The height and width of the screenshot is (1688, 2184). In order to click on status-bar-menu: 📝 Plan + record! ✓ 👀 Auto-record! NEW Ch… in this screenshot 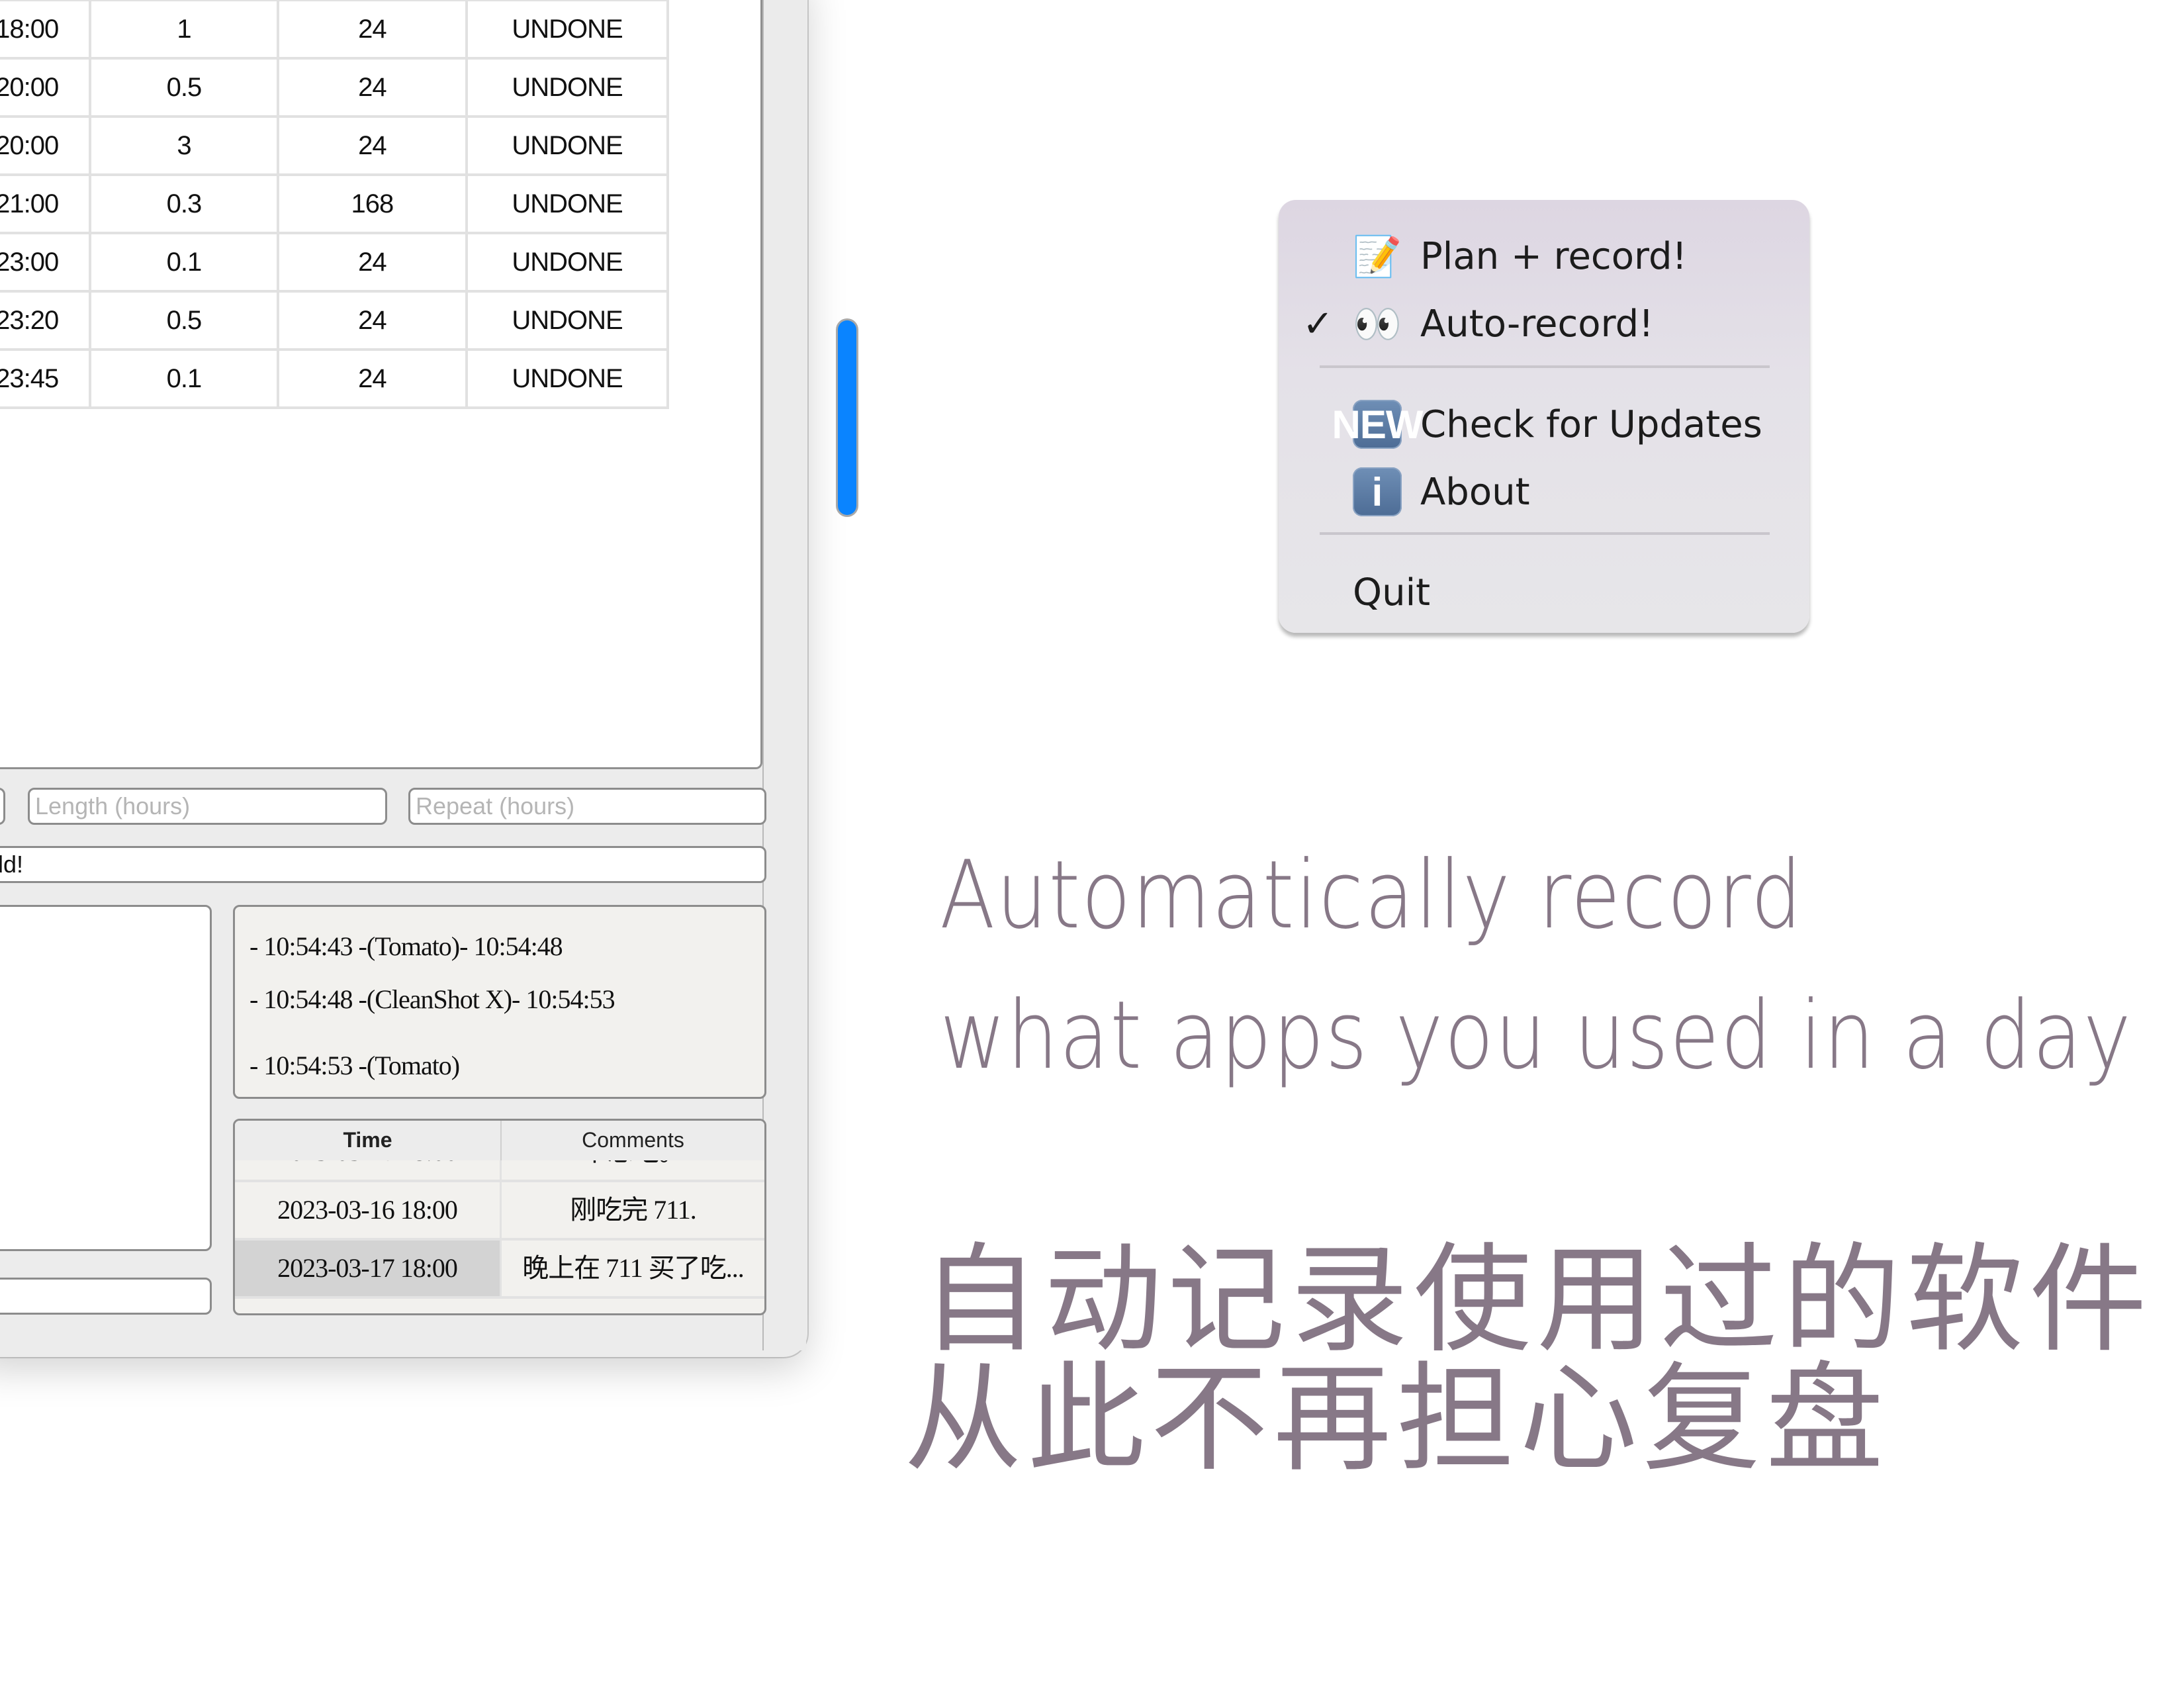, I will do `click(1544, 416)`.